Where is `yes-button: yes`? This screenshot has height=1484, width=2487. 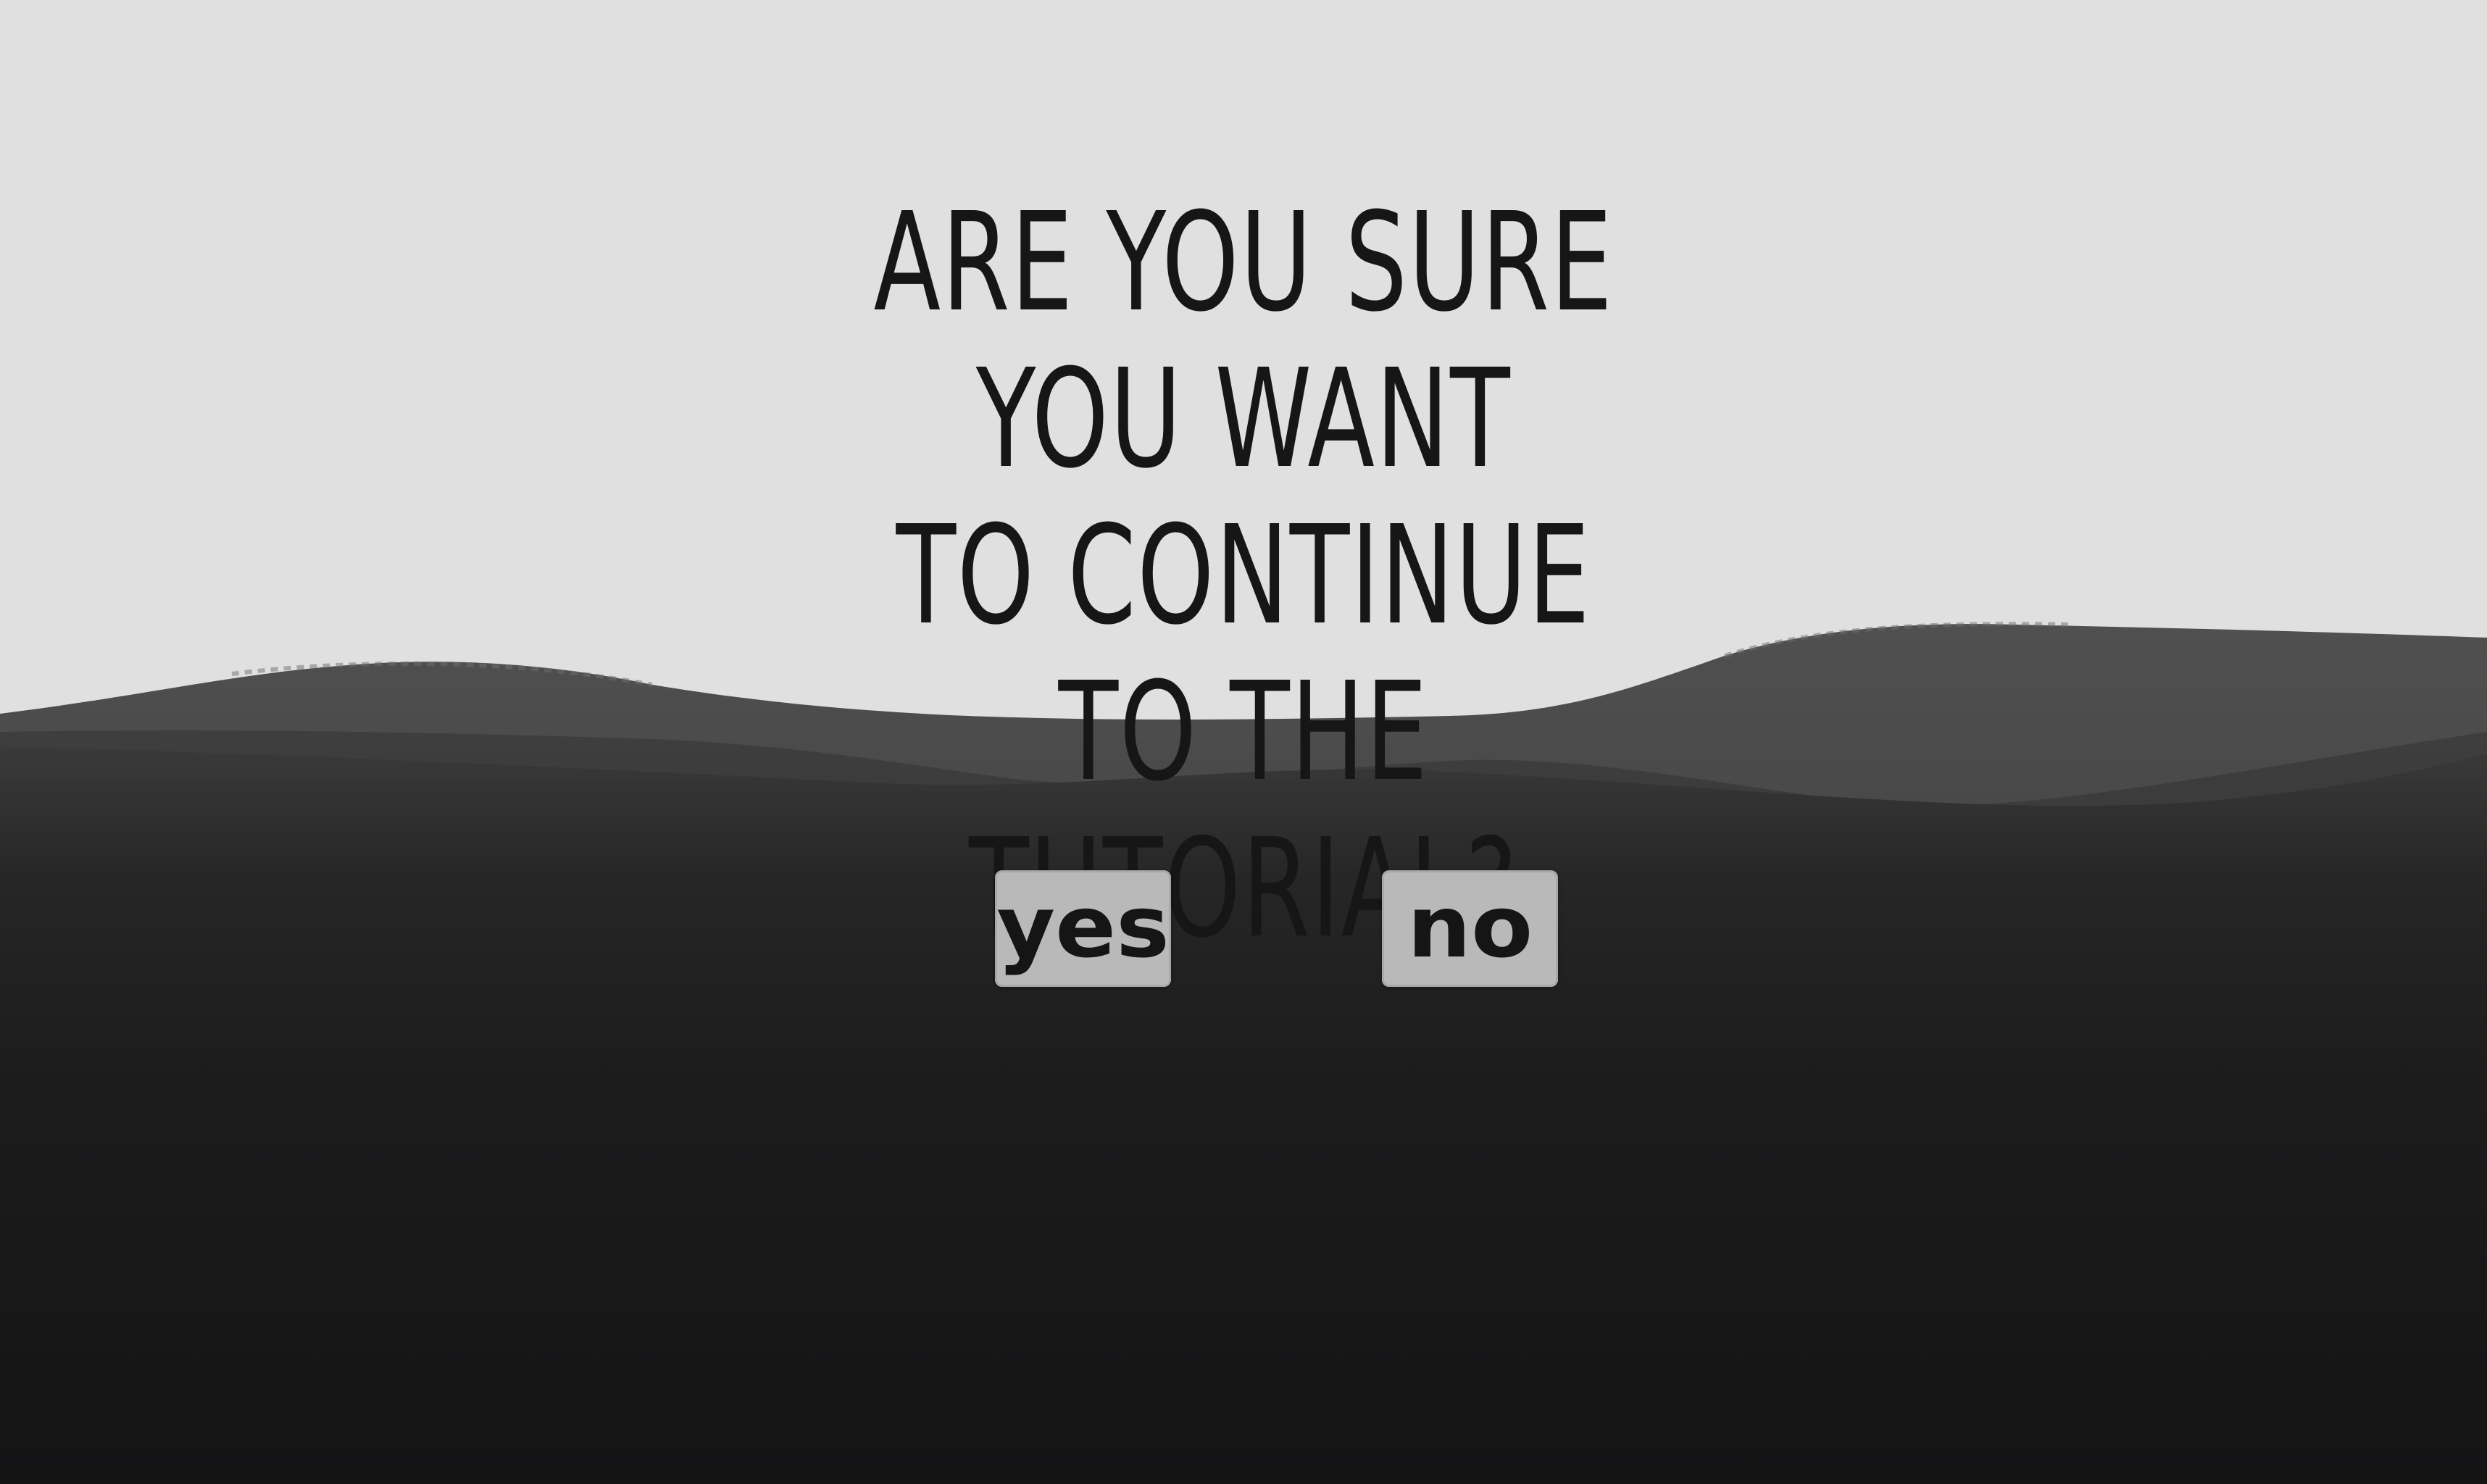 yes-button: yes is located at coordinates (1083, 929).